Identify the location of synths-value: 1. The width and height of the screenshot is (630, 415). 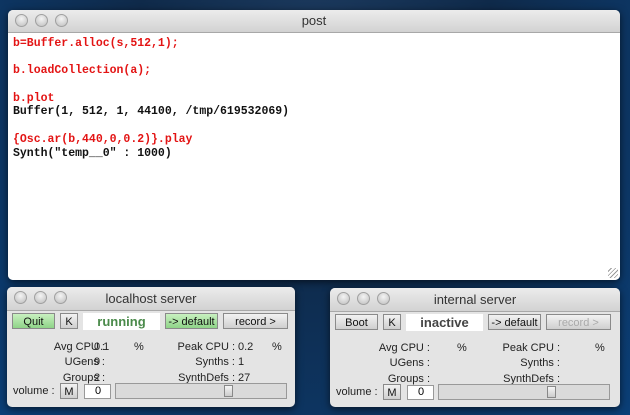
(241, 362).